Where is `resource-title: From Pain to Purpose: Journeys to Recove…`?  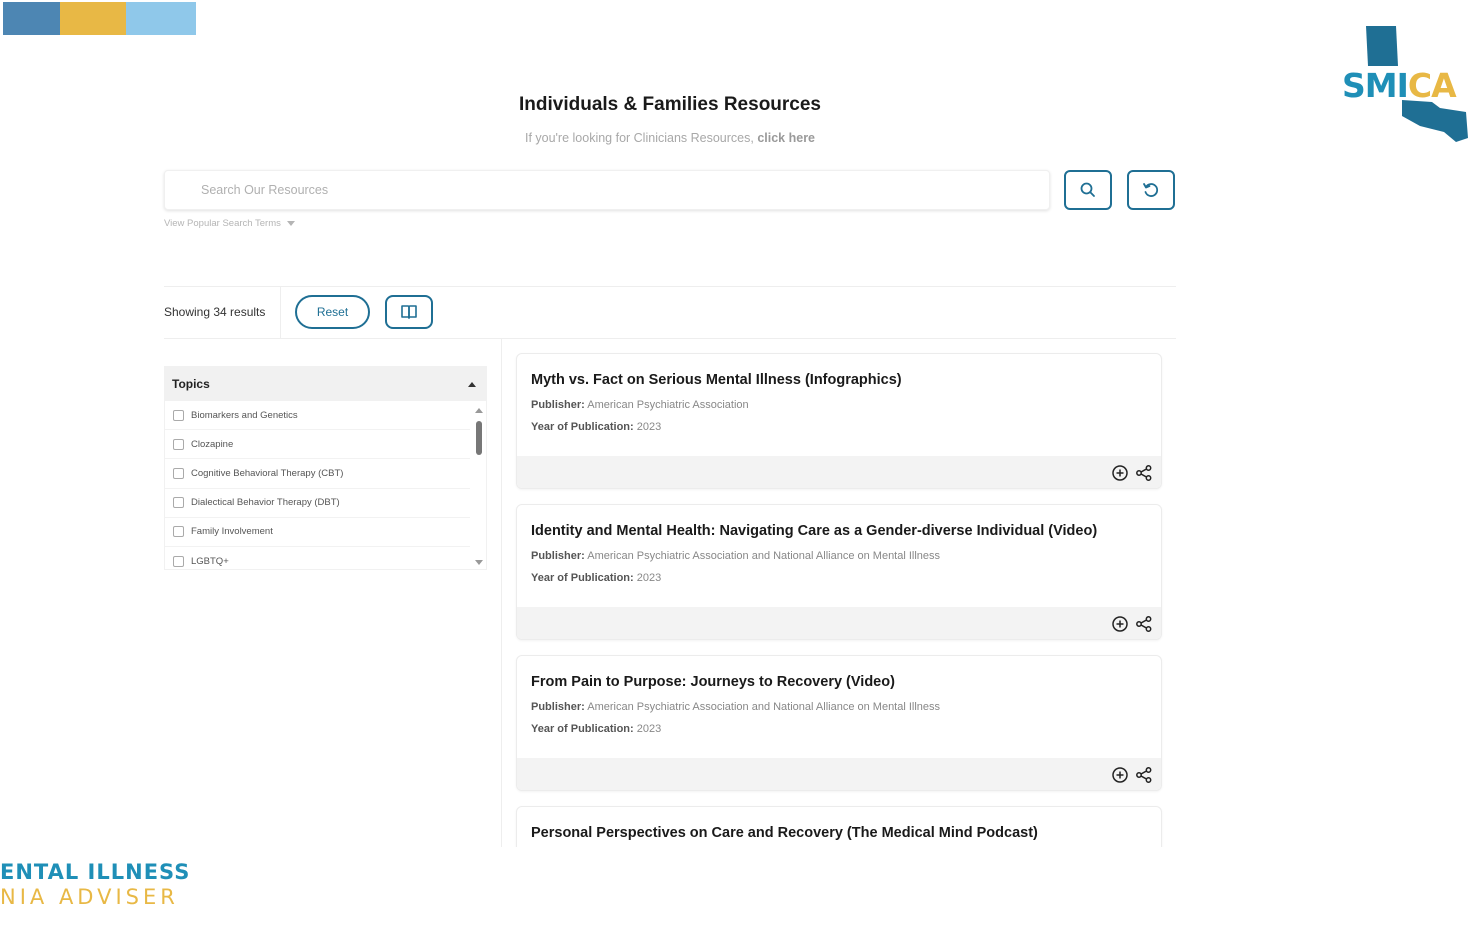 resource-title: From Pain to Purpose: Journeys to Recove… is located at coordinates (839, 682).